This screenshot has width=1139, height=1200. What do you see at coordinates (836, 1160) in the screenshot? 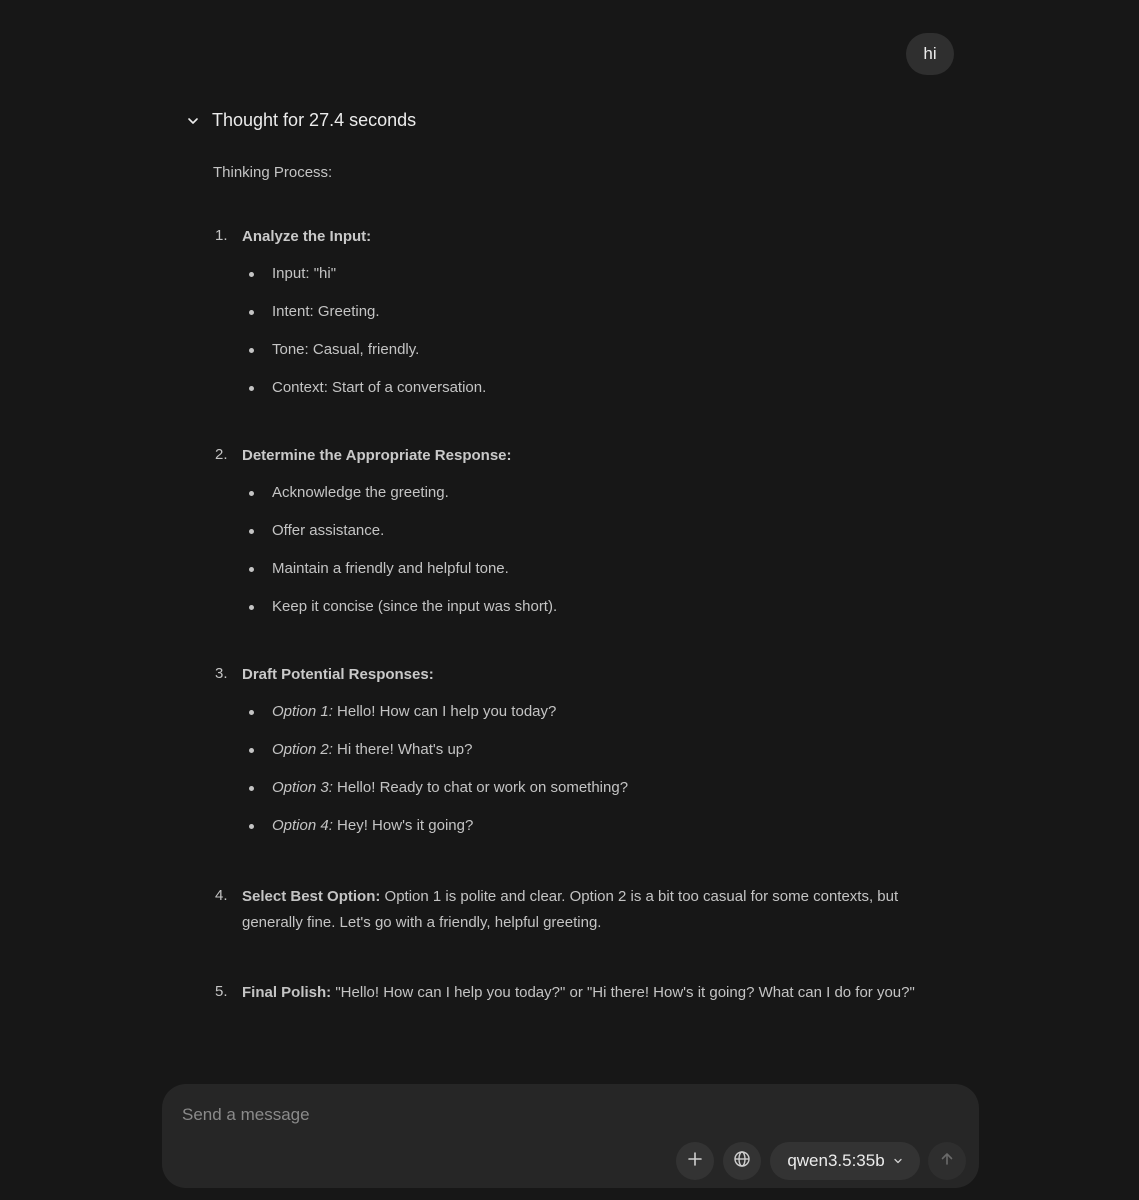
I see `model-name: qwen3.5:35b` at bounding box center [836, 1160].